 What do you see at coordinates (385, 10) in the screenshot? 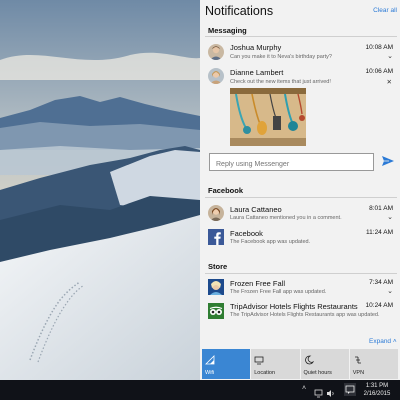
I see `clear-all-link: Clear all` at bounding box center [385, 10].